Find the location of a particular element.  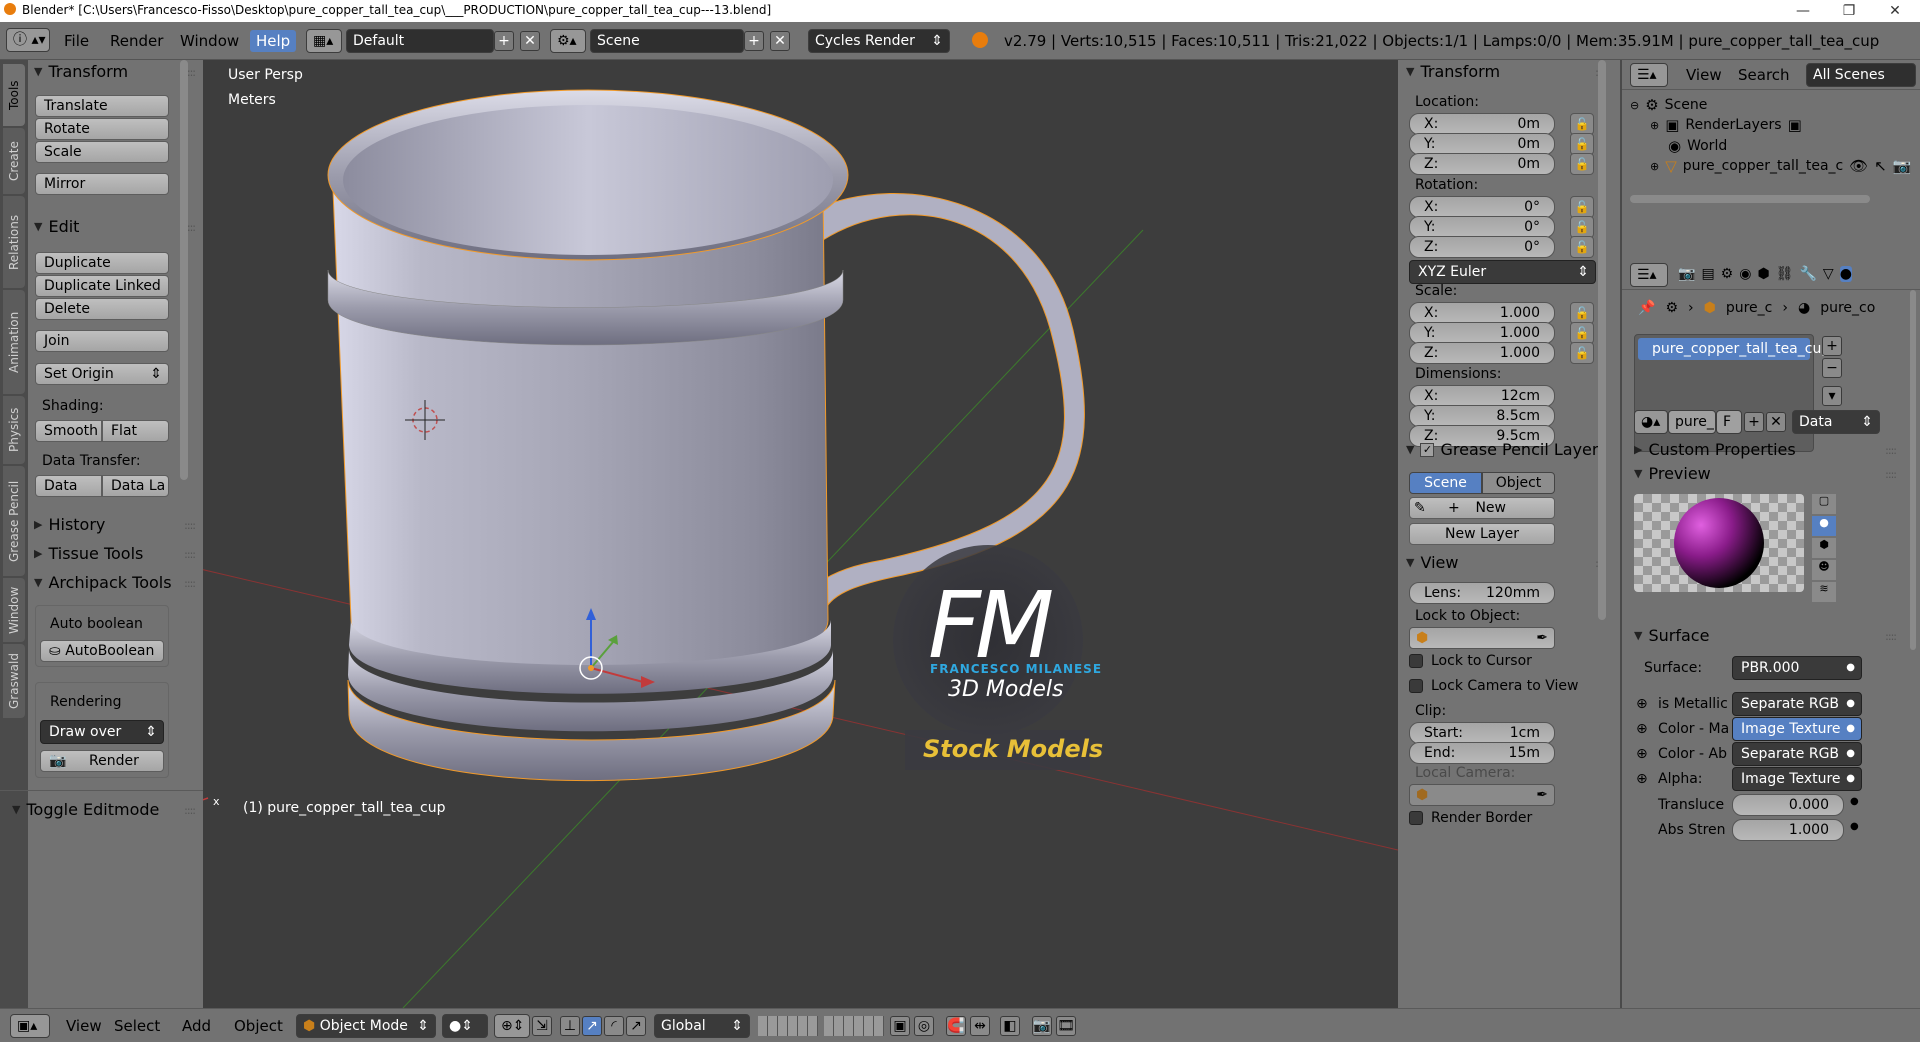

properties-scrollbar is located at coordinates (1913, 470).